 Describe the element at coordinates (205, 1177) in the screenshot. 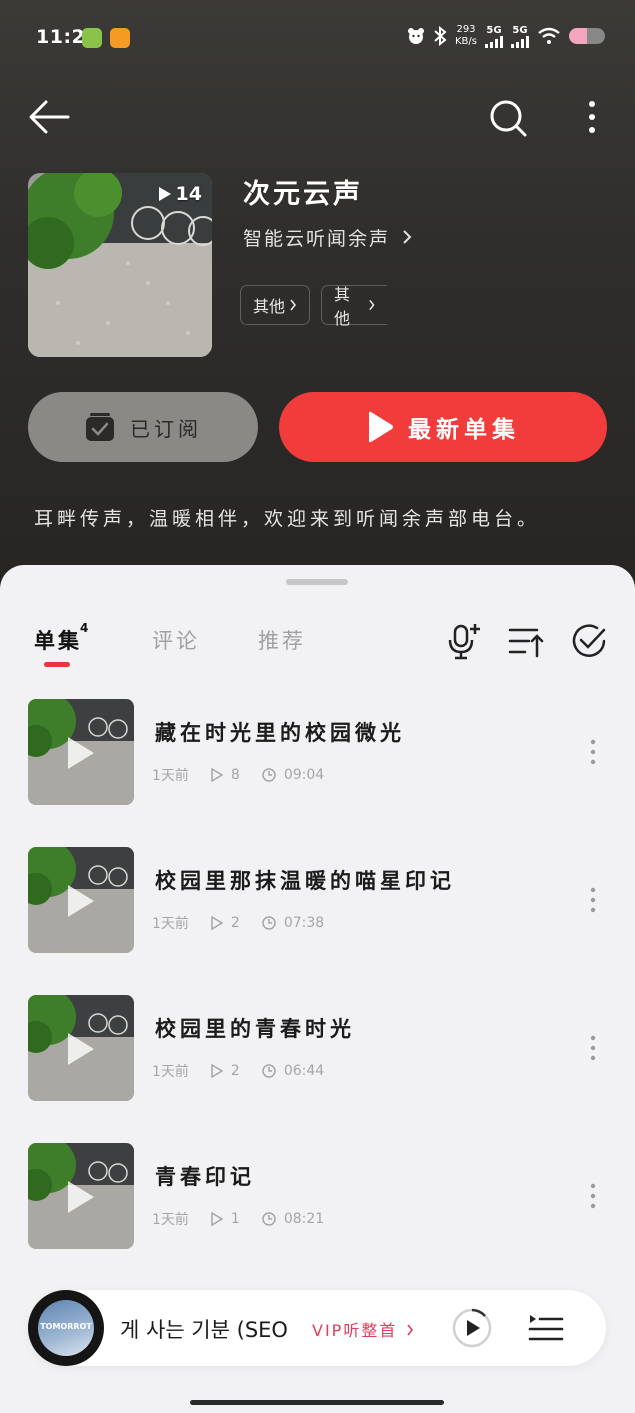

I see `episode-title: 青春印记` at that location.